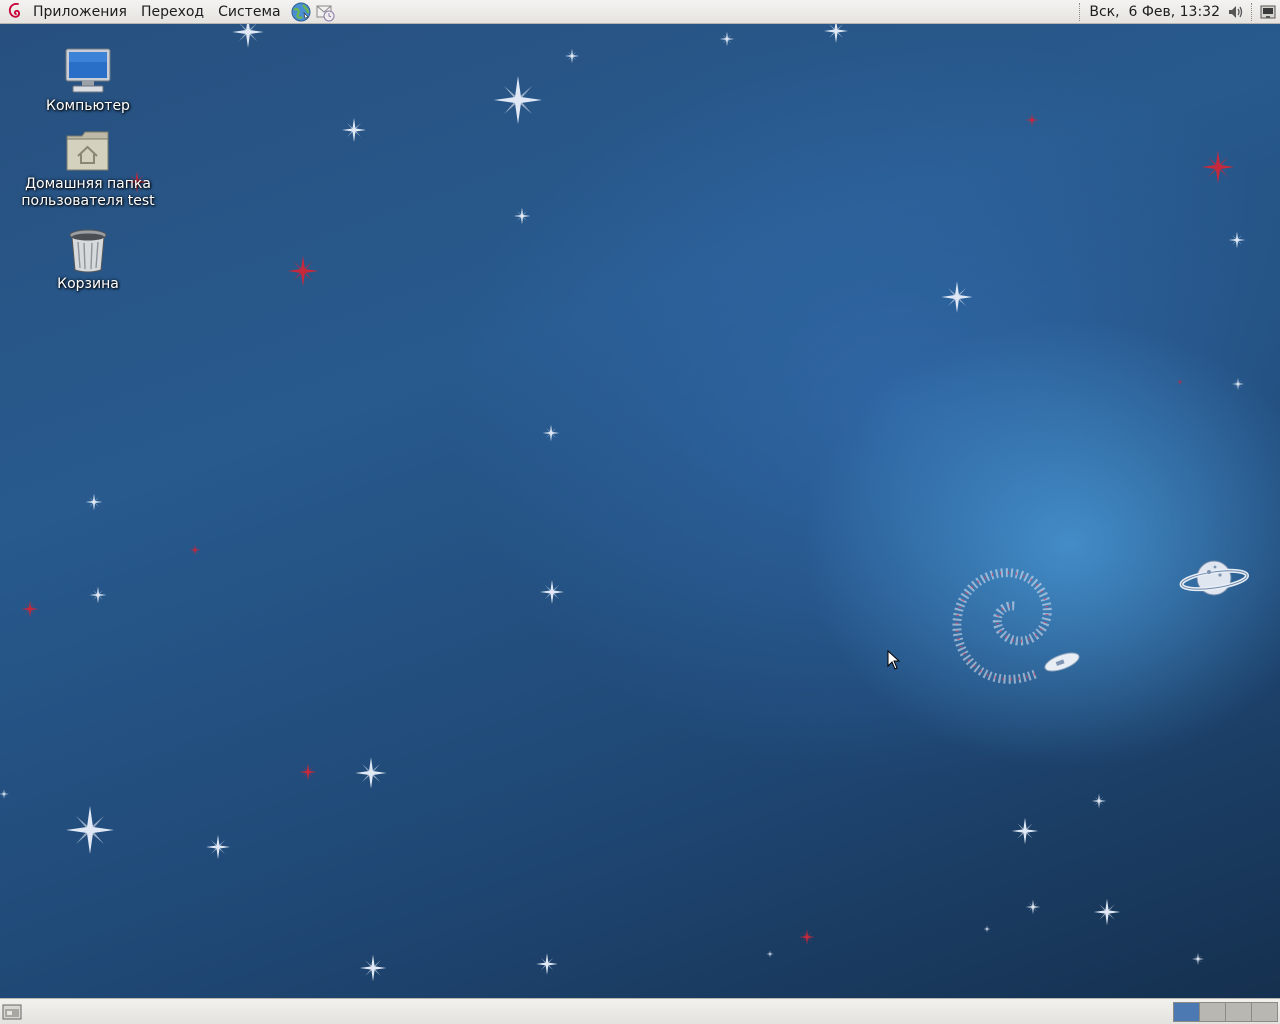 The width and height of the screenshot is (1280, 1024). I want to click on desktop-icon-label: пользователя test, so click(88, 201).